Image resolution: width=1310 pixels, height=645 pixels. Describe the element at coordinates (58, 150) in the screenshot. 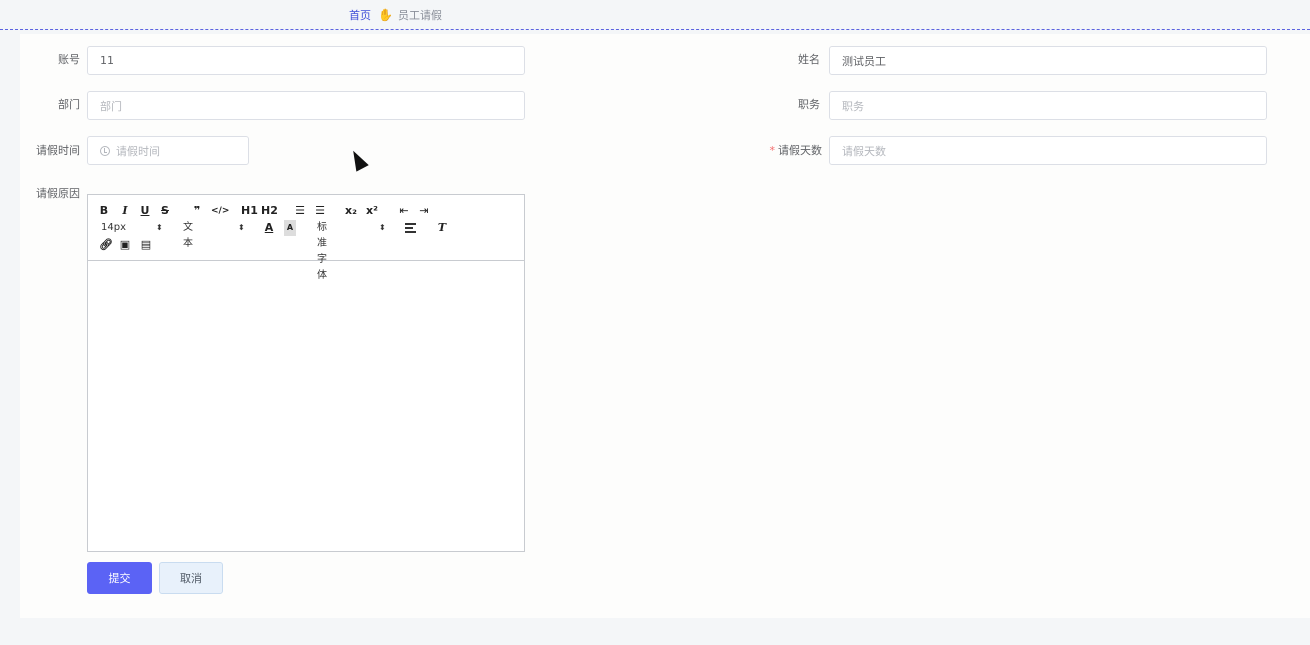

I see `leave-time-label: 请假时间` at that location.